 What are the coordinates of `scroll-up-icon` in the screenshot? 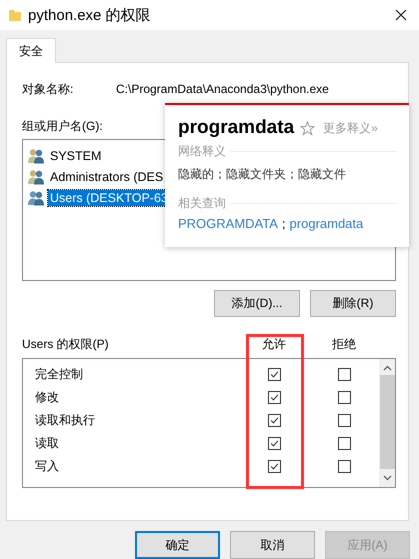 It's located at (387, 368).